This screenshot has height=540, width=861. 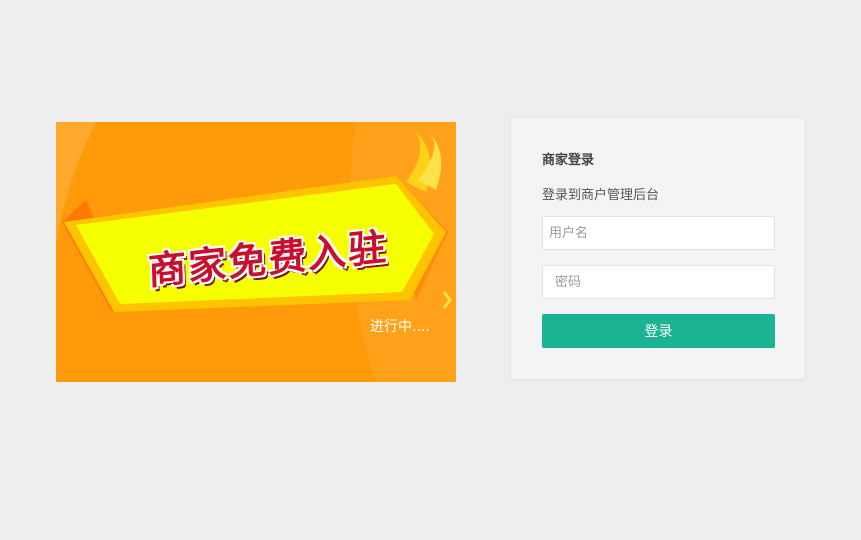 I want to click on login-title: 商家登录, so click(x=568, y=160).